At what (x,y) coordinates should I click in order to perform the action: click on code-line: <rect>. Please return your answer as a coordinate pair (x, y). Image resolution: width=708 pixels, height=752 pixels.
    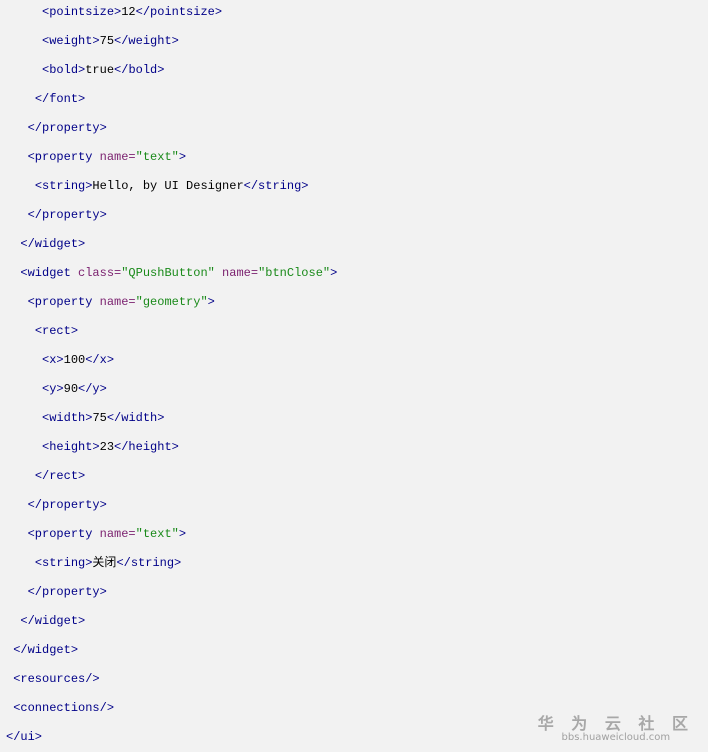
    Looking at the image, I should click on (171, 331).